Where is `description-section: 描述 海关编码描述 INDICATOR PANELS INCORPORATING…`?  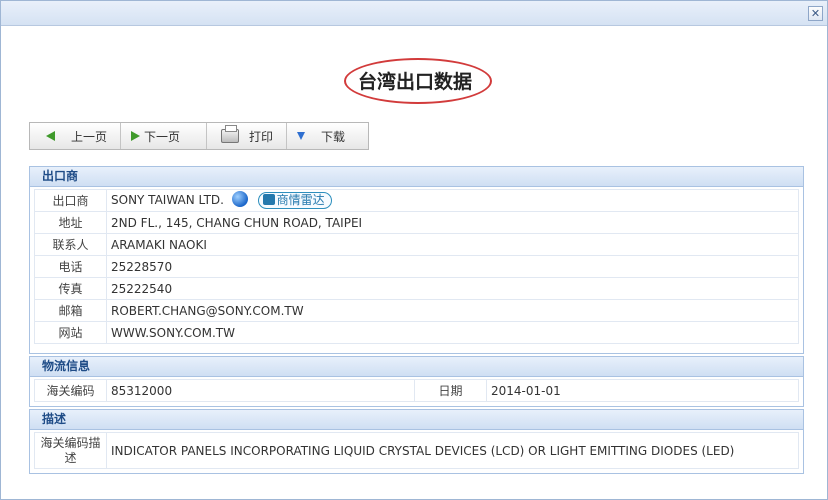
description-section: 描述 海关编码描述 INDICATOR PANELS INCORPORATING… is located at coordinates (416, 441).